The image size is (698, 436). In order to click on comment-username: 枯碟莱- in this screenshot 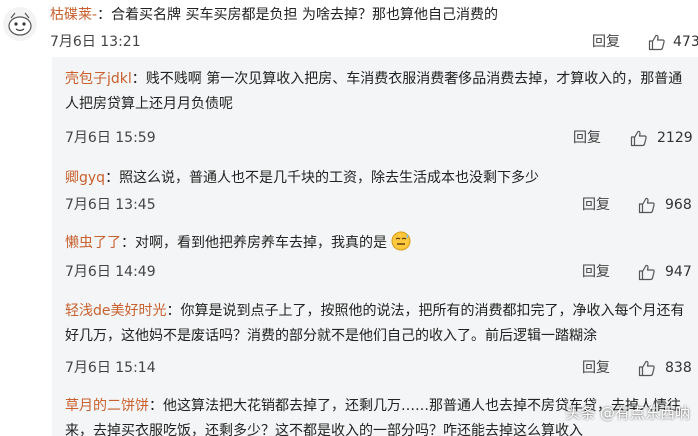, I will do `click(73, 15)`.